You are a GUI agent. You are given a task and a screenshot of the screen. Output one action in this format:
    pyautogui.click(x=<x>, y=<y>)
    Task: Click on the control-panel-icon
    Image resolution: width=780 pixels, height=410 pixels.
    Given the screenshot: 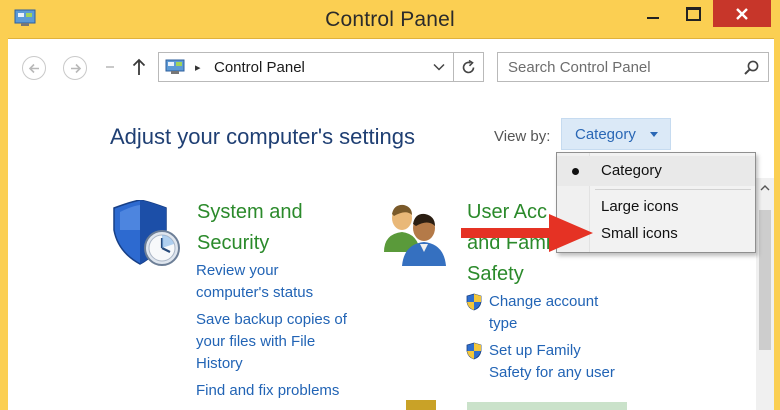 What is the action you would take?
    pyautogui.click(x=175, y=66)
    